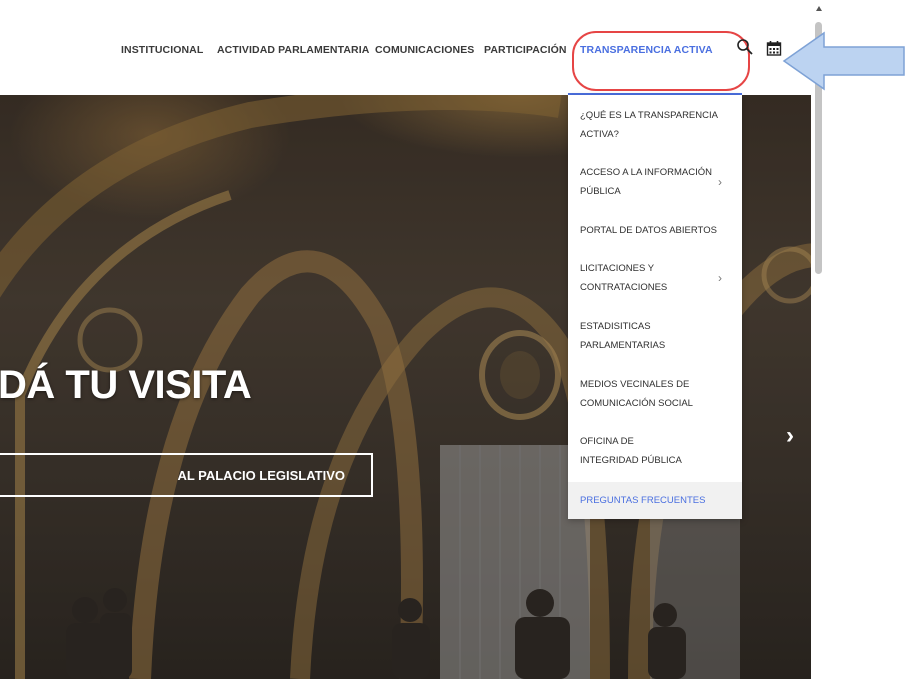  Describe the element at coordinates (655, 337) in the screenshot. I see `dropdown-item-estadisticas: ESTADISITICAS PARLAMENTARIAS` at that location.